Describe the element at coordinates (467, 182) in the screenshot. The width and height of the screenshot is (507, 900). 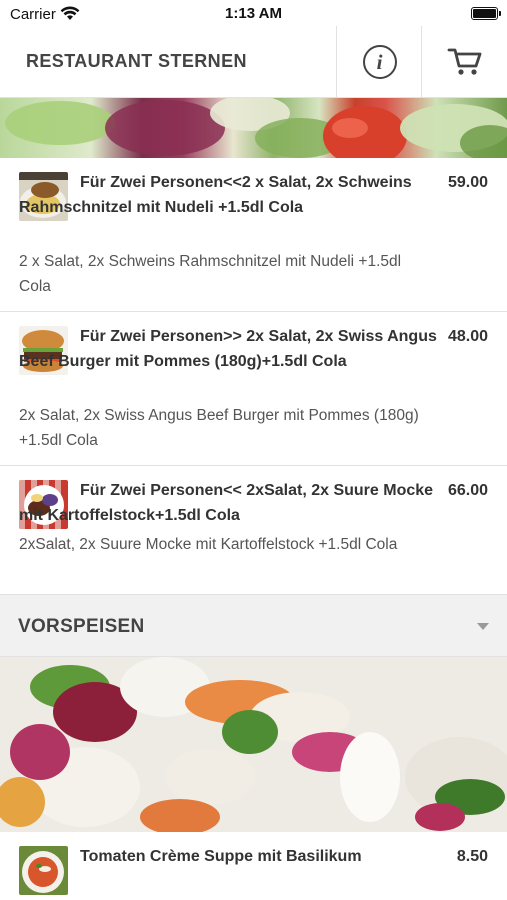
I see `item-price: 59.00` at that location.